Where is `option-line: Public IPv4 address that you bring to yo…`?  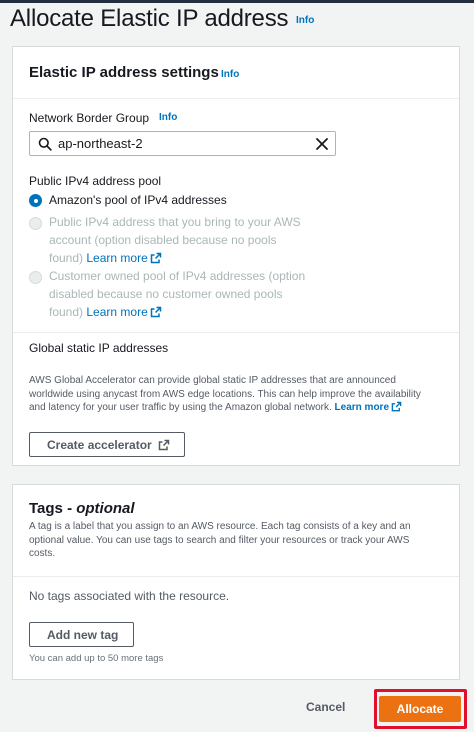 option-line: Public IPv4 address that you bring to yo… is located at coordinates (175, 222).